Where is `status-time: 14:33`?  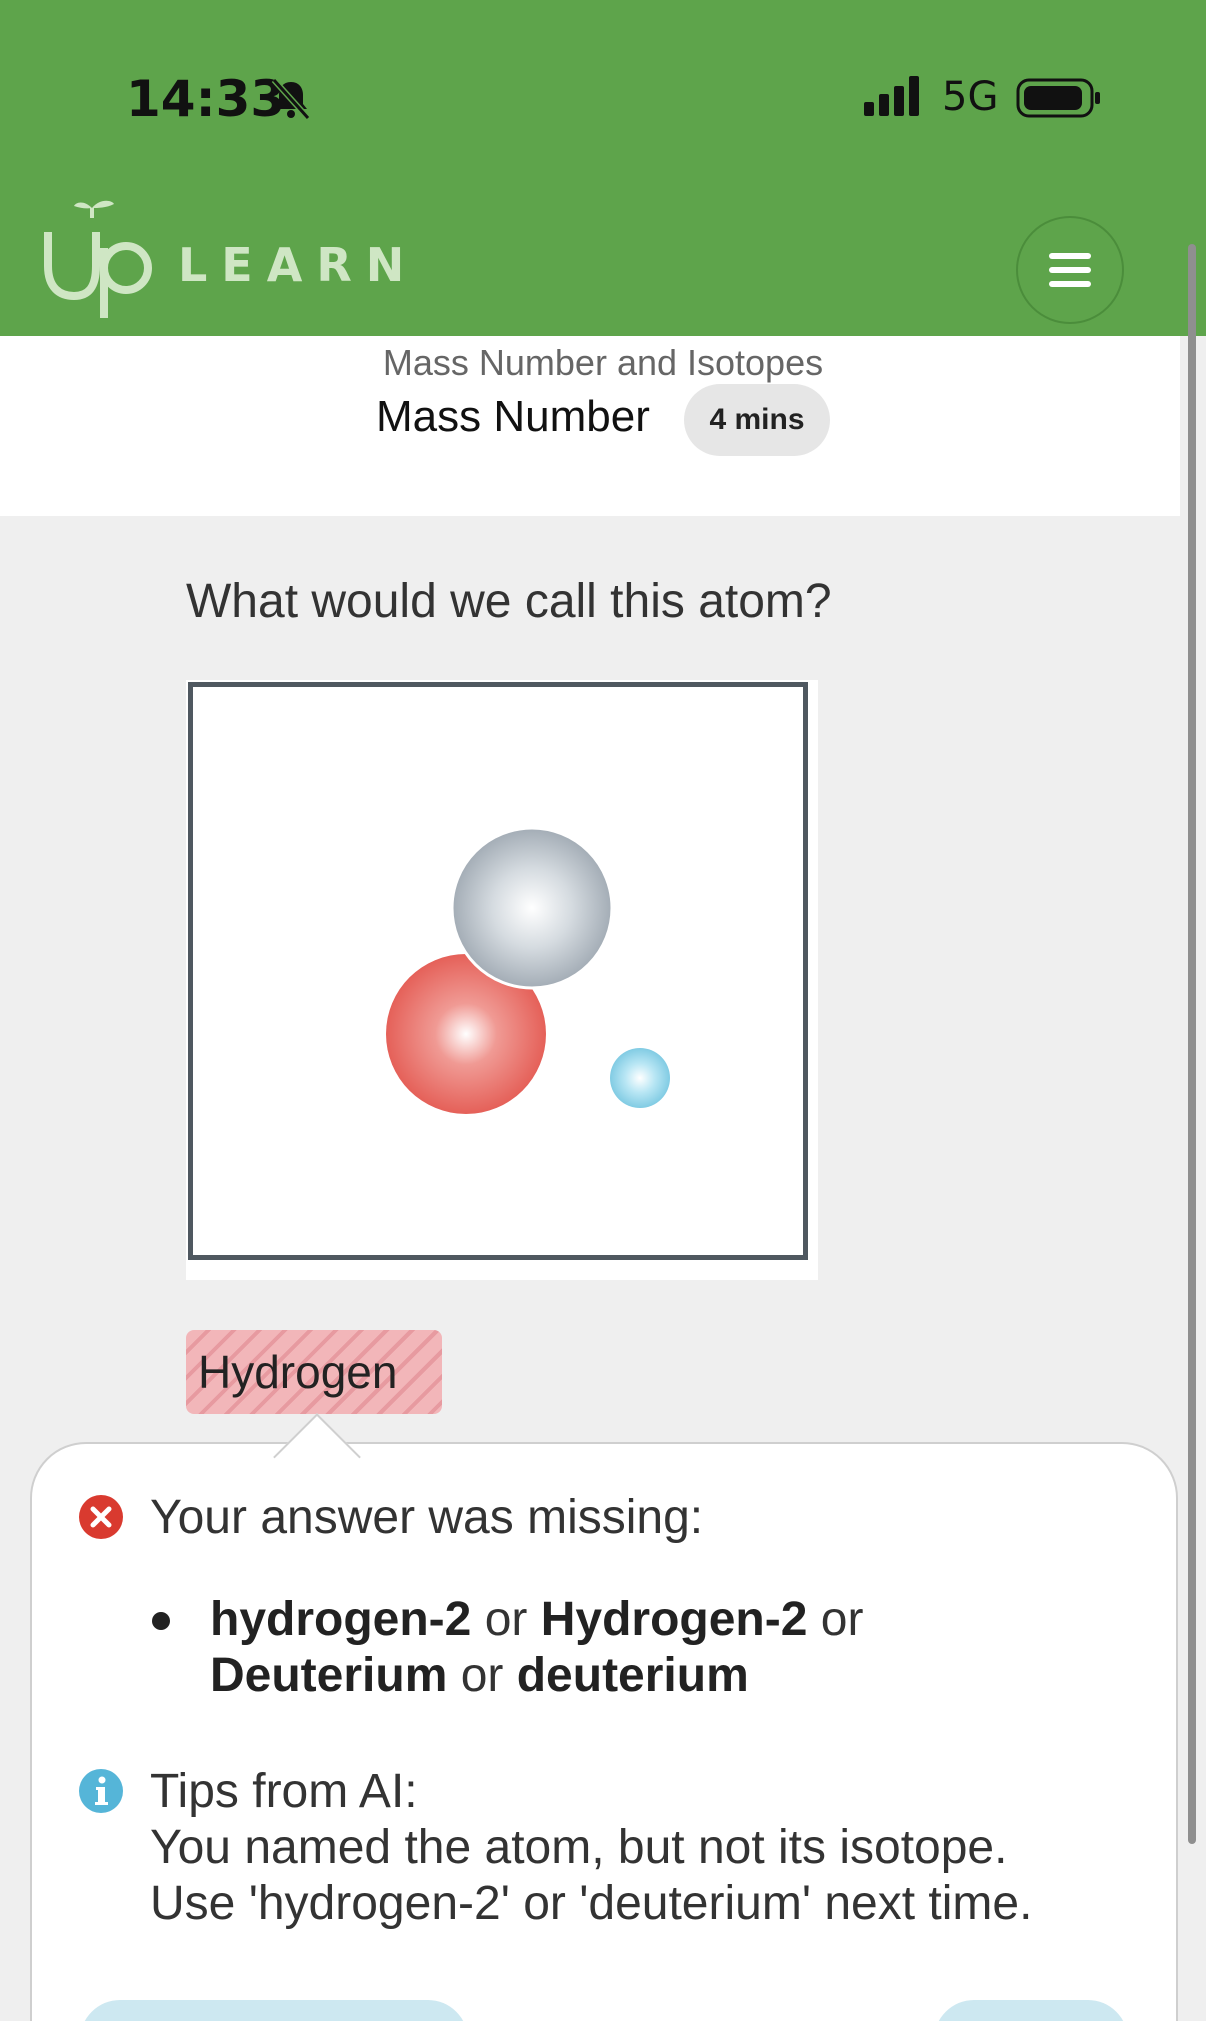 status-time: 14:33 is located at coordinates (206, 99).